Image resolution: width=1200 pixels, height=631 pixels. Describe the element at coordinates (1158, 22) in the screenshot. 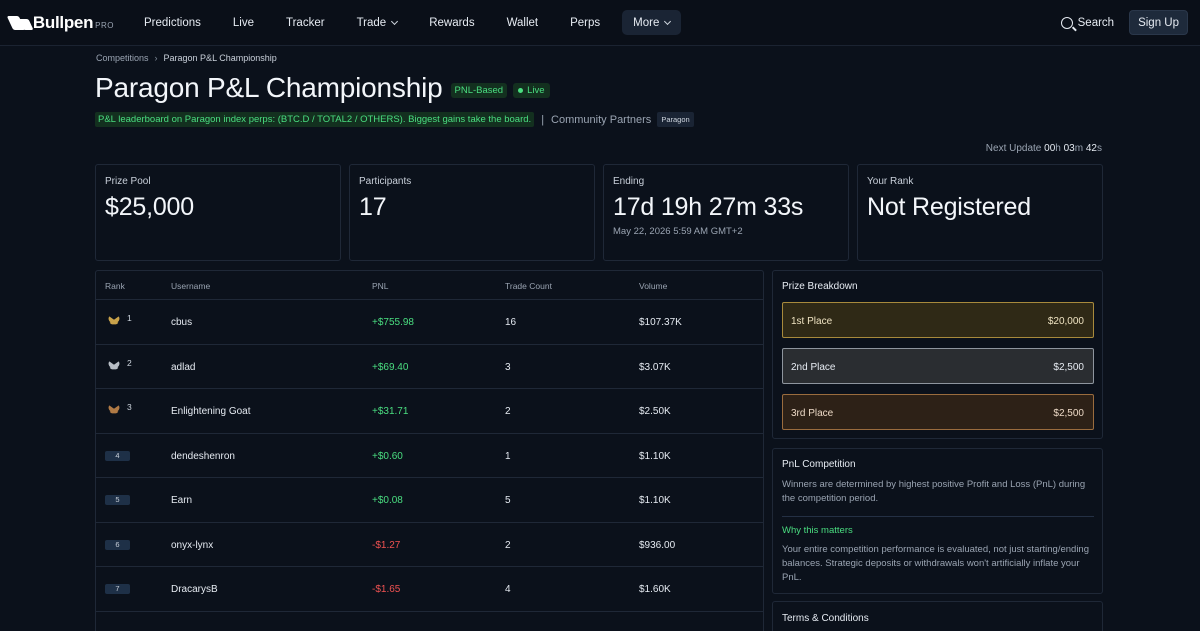

I see `sign-up-button: Sign Up` at that location.